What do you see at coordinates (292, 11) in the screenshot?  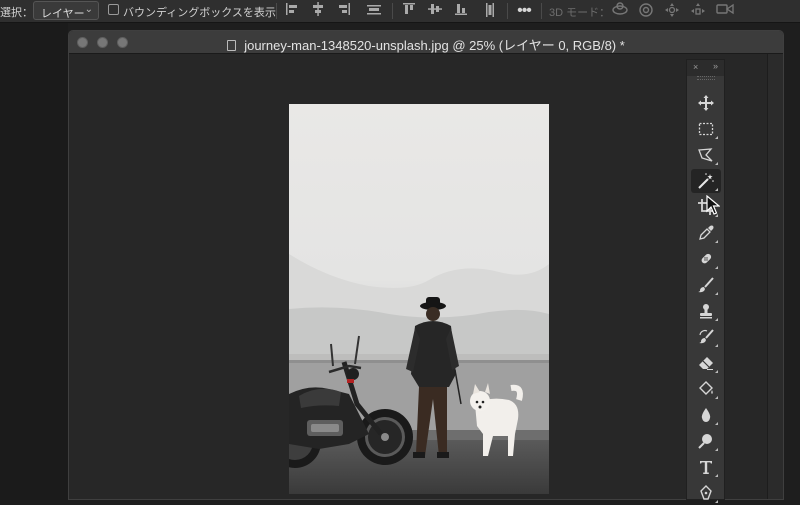 I see `align-left-icon` at bounding box center [292, 11].